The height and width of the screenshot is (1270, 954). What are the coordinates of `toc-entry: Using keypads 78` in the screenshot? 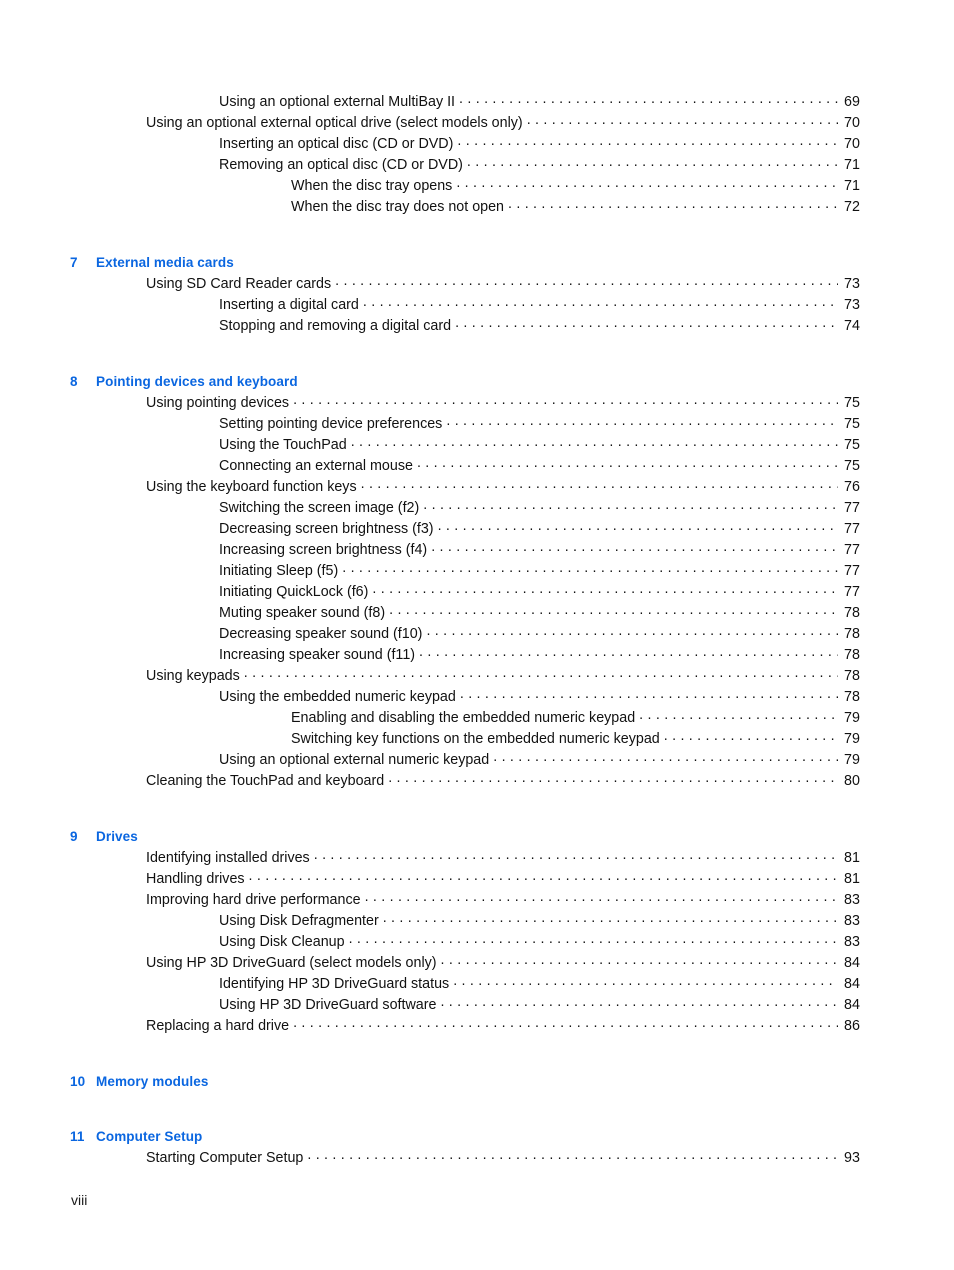 It's located at (470, 676).